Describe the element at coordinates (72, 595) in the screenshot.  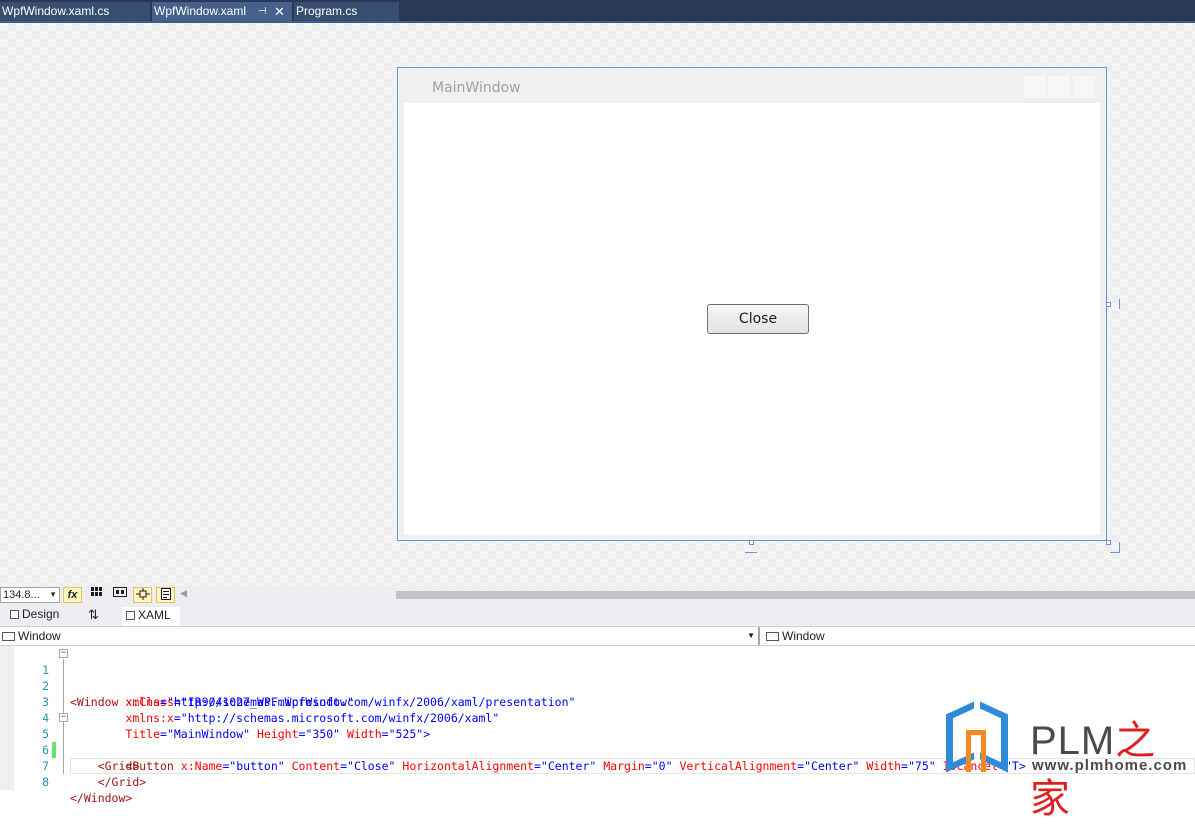
I see `effects-toggle-button: fx` at that location.